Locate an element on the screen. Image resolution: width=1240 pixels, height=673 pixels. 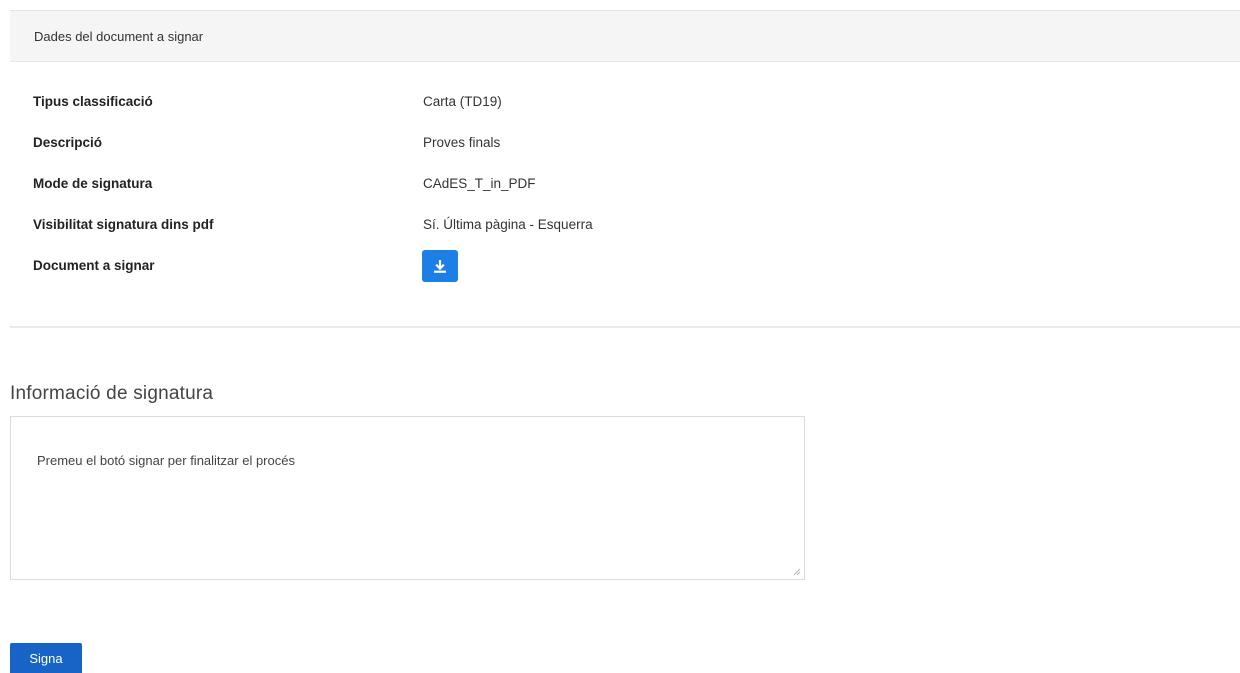
field-row-document: Document a signar is located at coordinates (483, 274).